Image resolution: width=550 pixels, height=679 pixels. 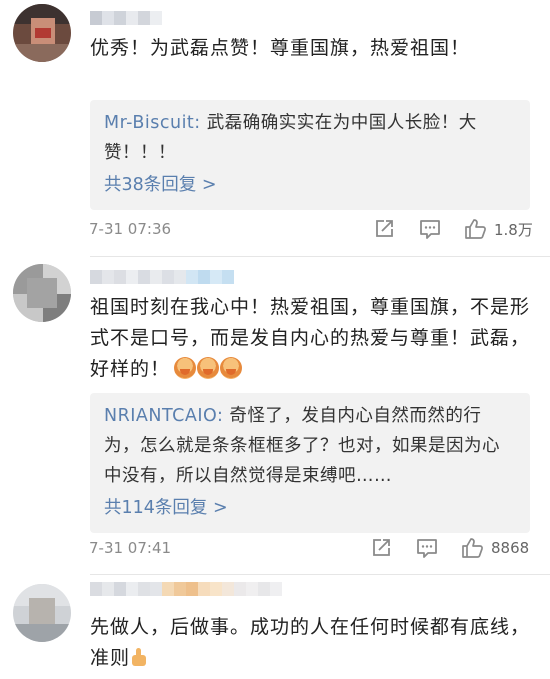 I want to click on comment-text: 先做人，后做事。成功的人在任何时候都有底线，准则, so click(x=310, y=643).